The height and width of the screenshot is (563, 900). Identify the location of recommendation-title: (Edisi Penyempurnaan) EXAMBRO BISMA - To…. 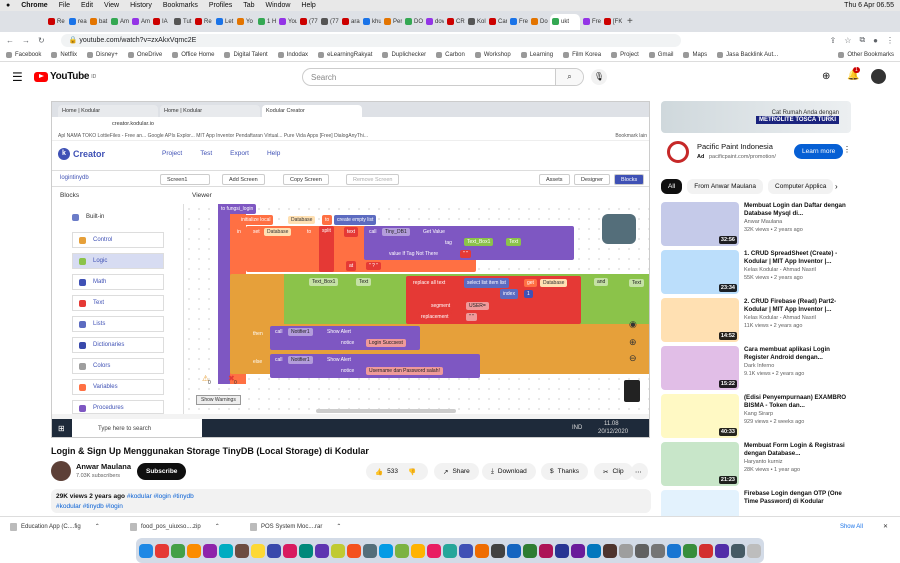
(796, 402).